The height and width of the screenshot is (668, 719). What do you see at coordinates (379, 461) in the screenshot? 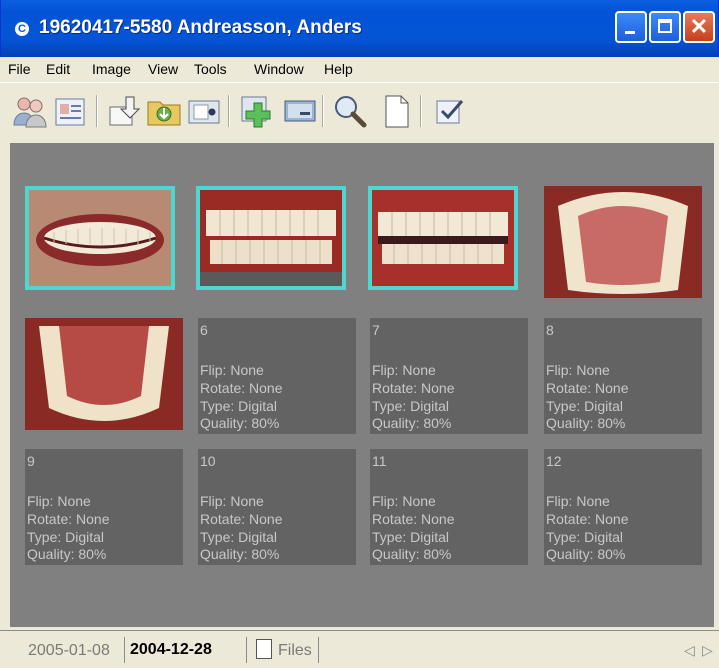
I see `slot-number: 11` at bounding box center [379, 461].